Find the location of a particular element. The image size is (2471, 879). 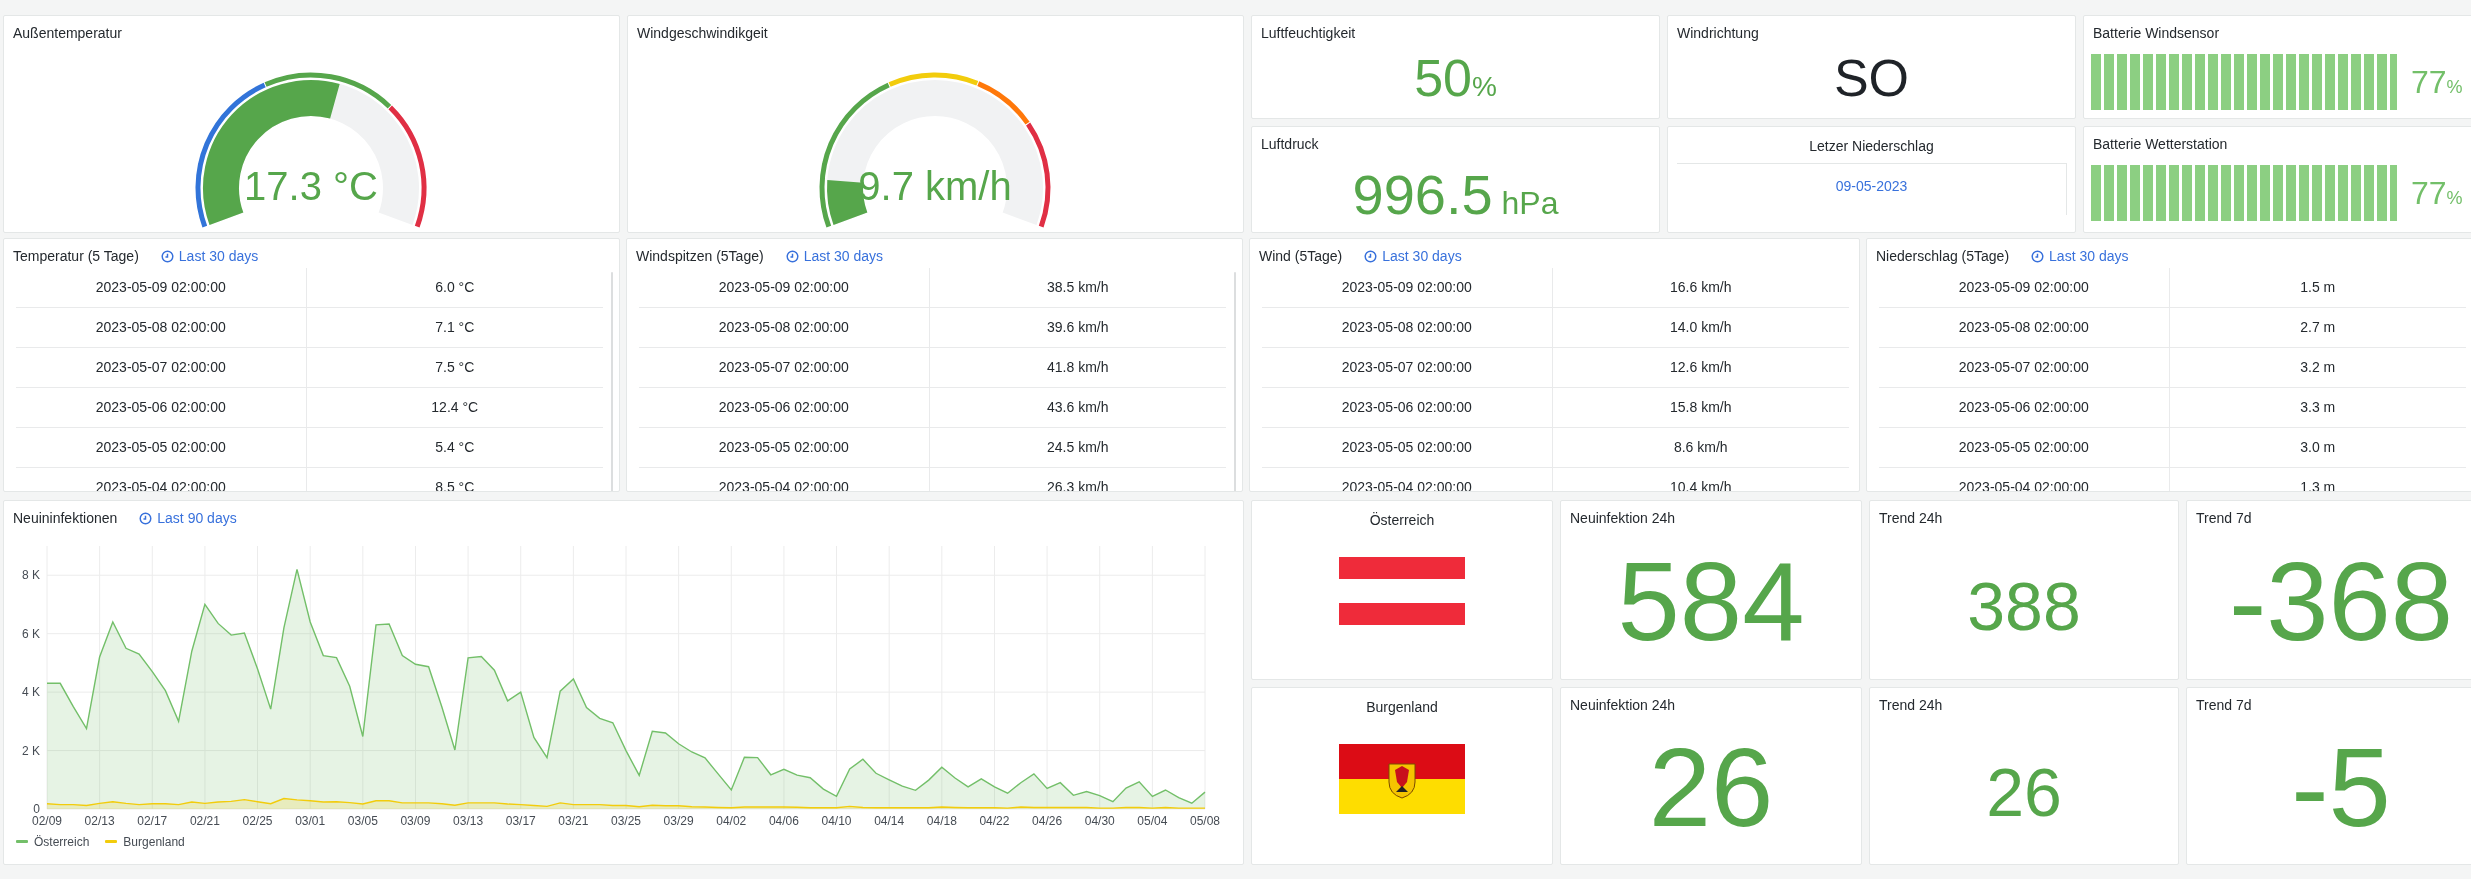

table-cell: 09-05-2023 is located at coordinates (1871, 186).